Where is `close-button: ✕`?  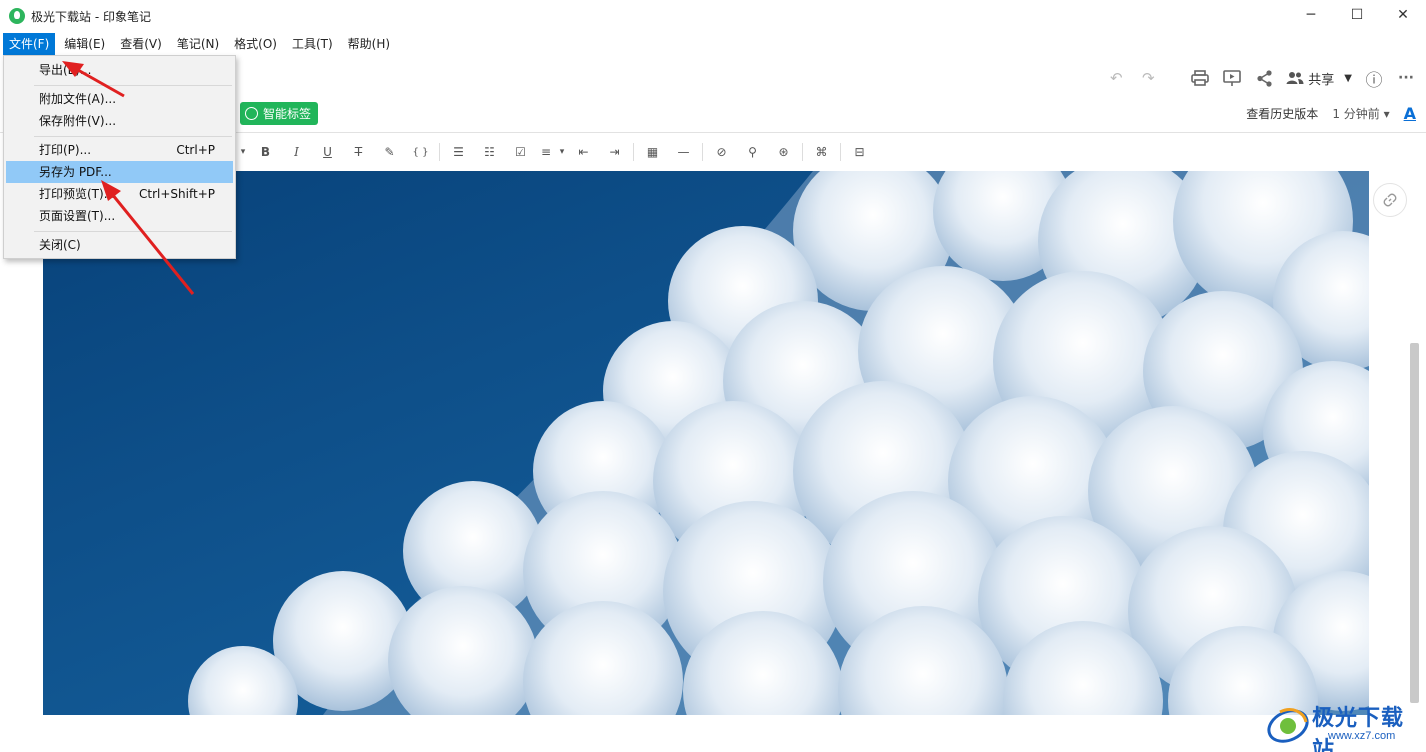 close-button: ✕ is located at coordinates (1403, 15).